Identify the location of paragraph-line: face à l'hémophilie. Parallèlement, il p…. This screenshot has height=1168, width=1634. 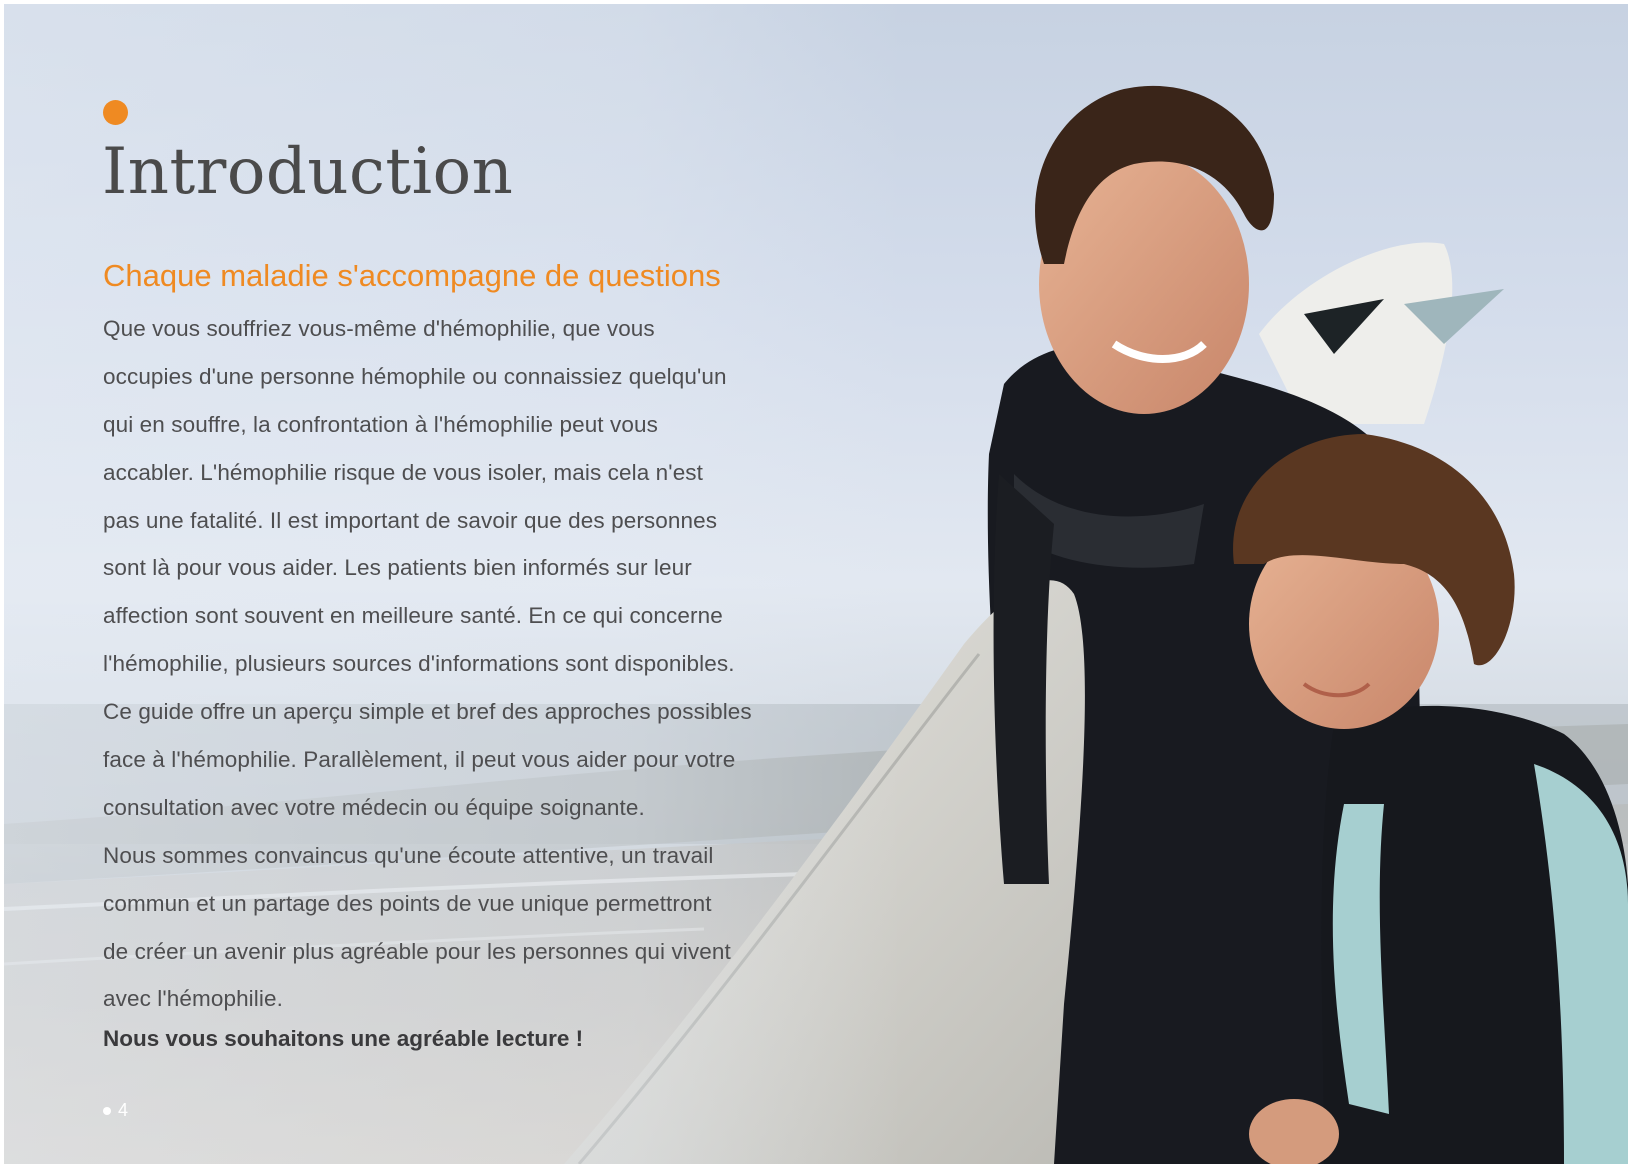
(419, 760).